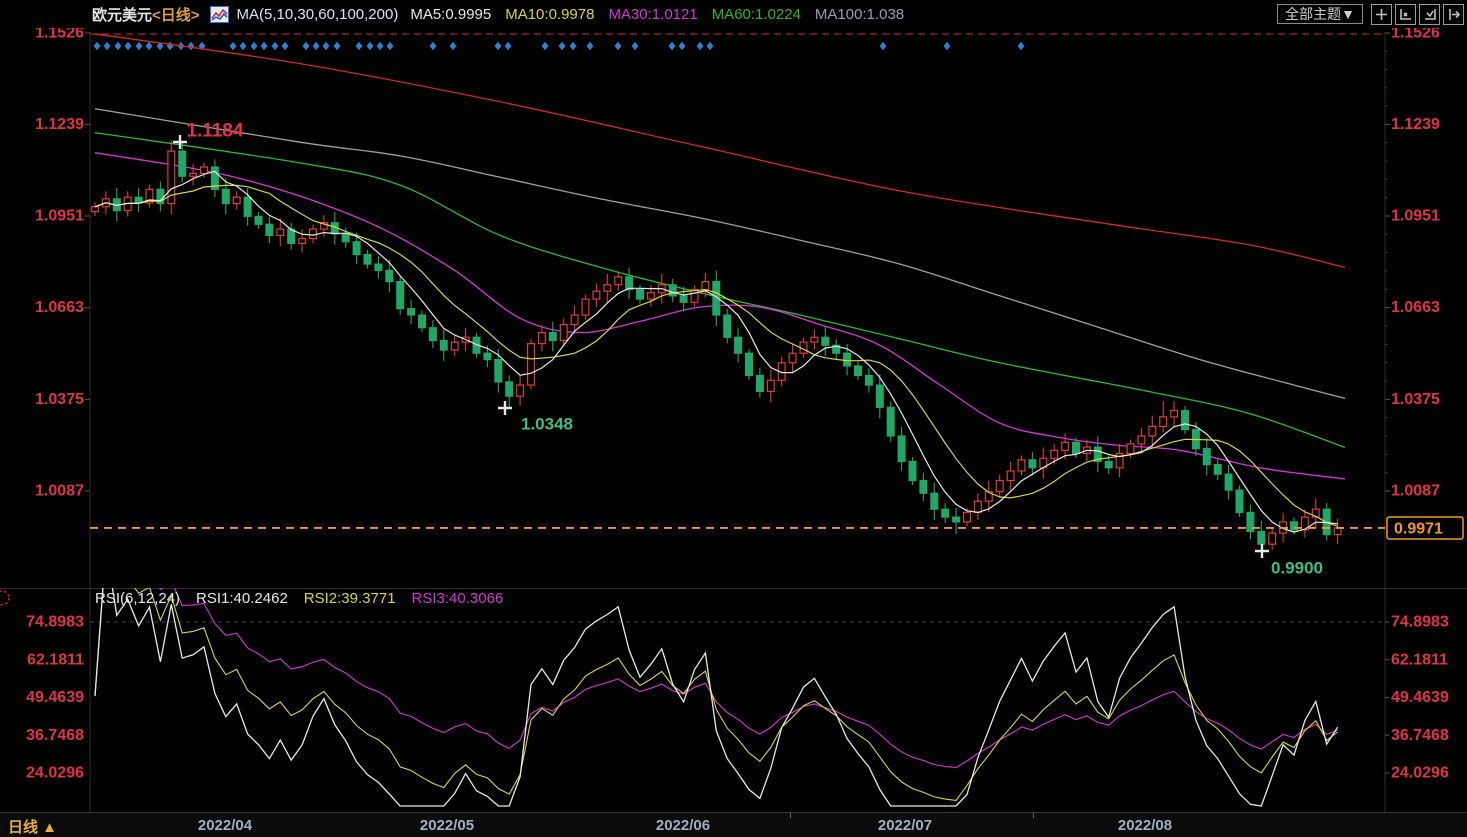 Image resolution: width=1467 pixels, height=837 pixels. I want to click on line-chart-icon, so click(219, 14).